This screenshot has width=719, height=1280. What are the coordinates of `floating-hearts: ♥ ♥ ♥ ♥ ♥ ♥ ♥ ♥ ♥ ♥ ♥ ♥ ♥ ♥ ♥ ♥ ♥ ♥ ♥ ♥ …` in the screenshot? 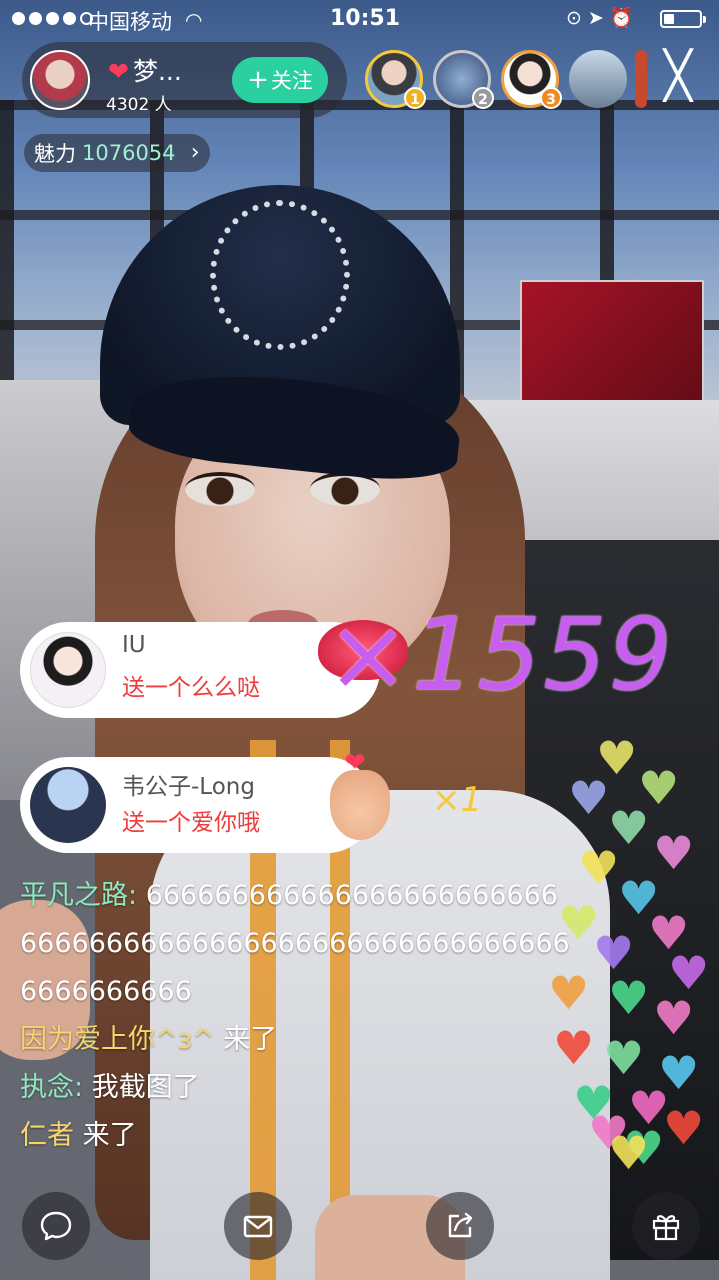 It's located at (633, 957).